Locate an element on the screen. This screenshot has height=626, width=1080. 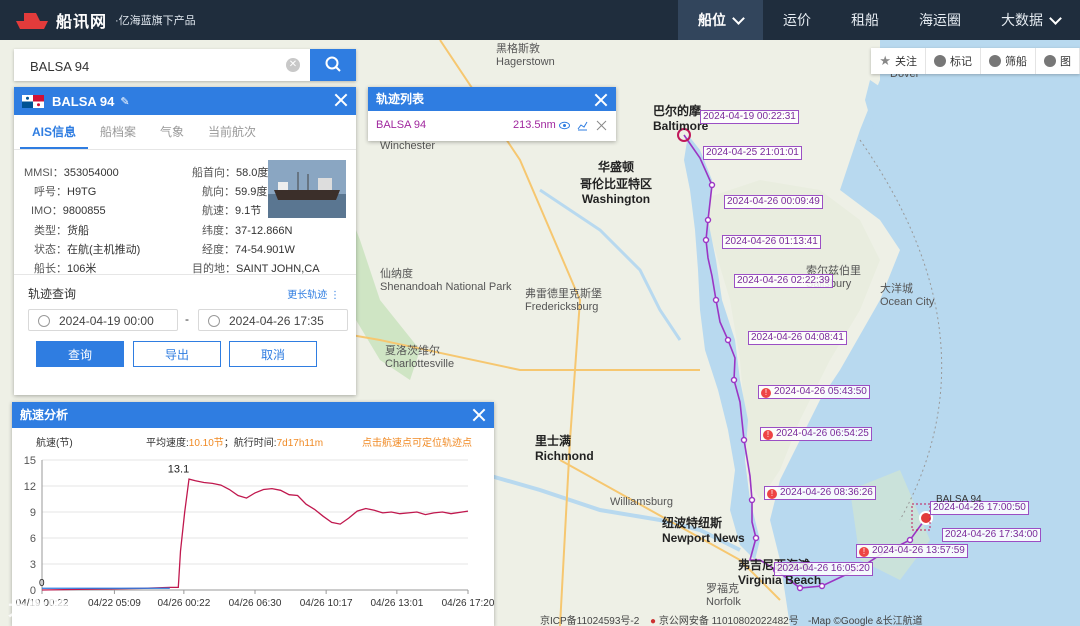
clear-icon: ✕ is located at coordinates (293, 65).